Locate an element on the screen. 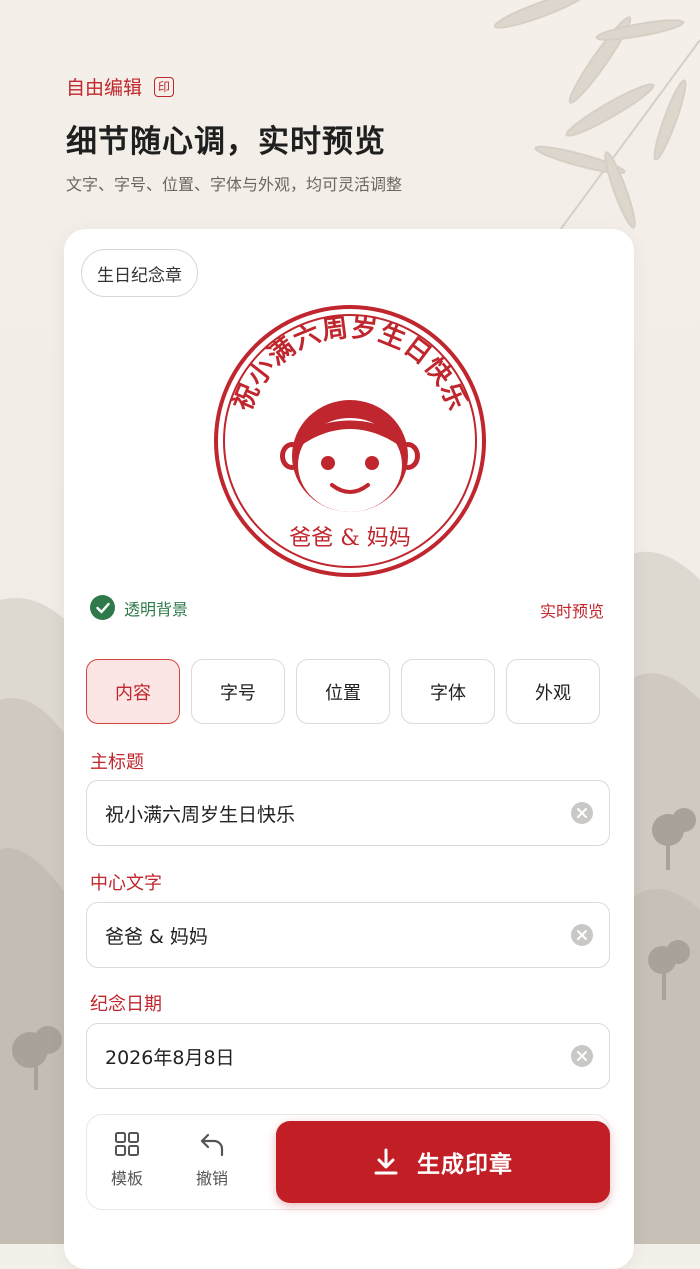 The image size is (700, 1269). editor-tabs: 内容 字号 位置 字体 外观 is located at coordinates (343, 691).